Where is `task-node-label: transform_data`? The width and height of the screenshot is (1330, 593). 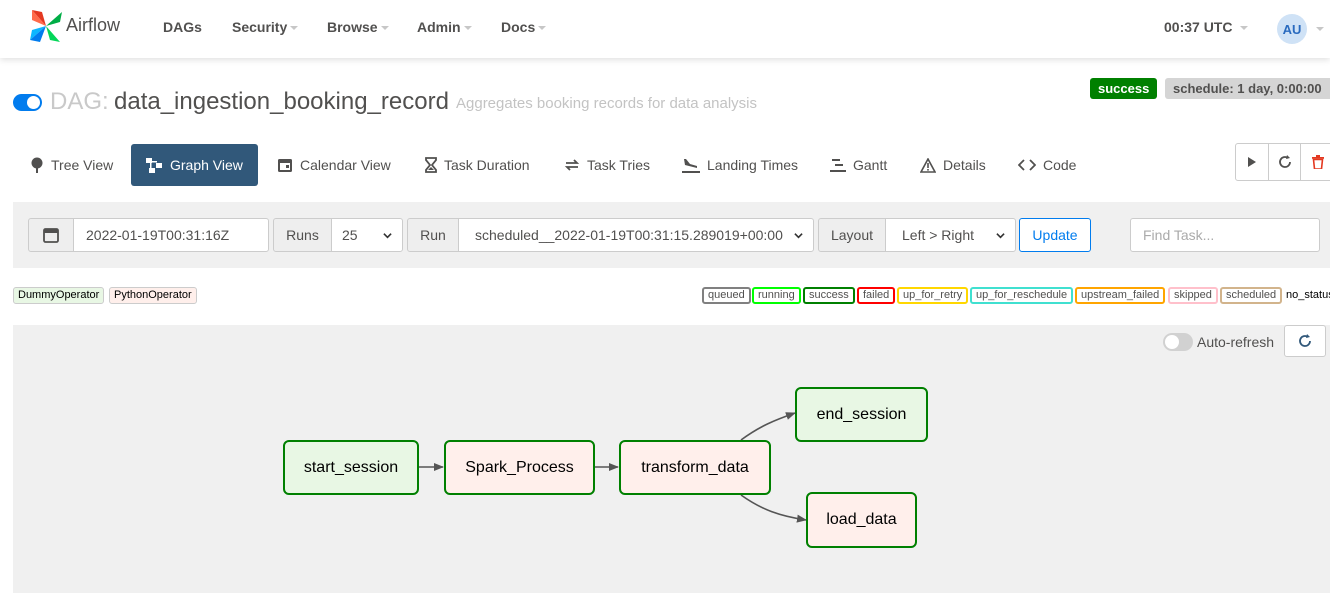
task-node-label: transform_data is located at coordinates (695, 467).